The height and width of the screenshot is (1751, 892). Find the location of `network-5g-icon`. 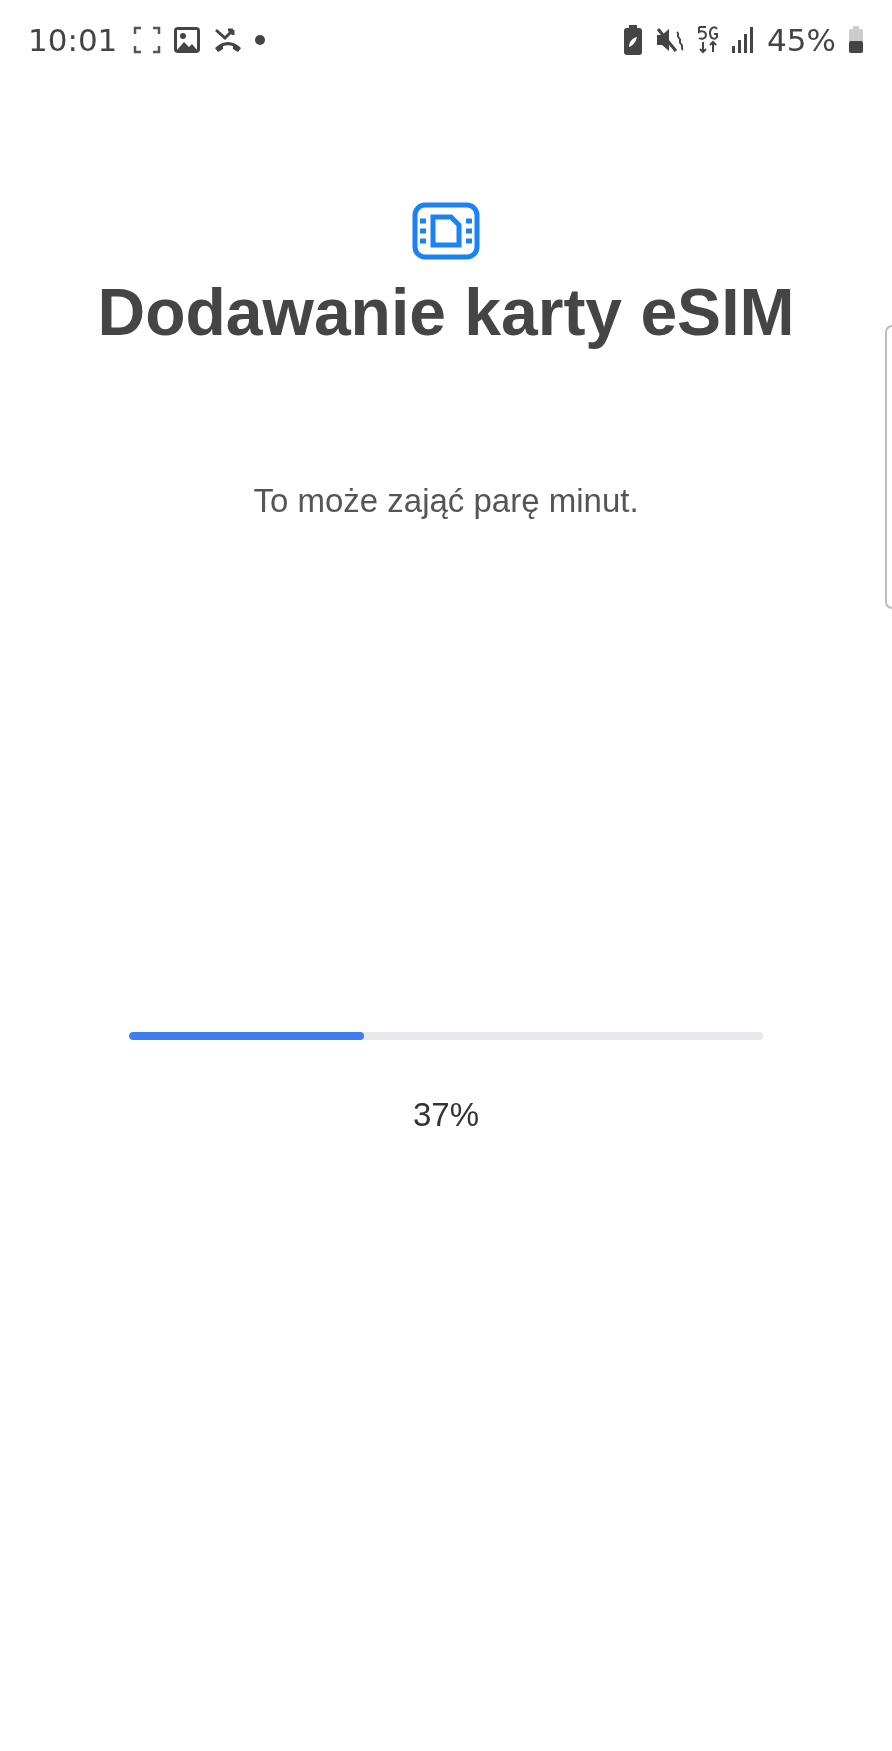

network-5g-icon is located at coordinates (708, 40).